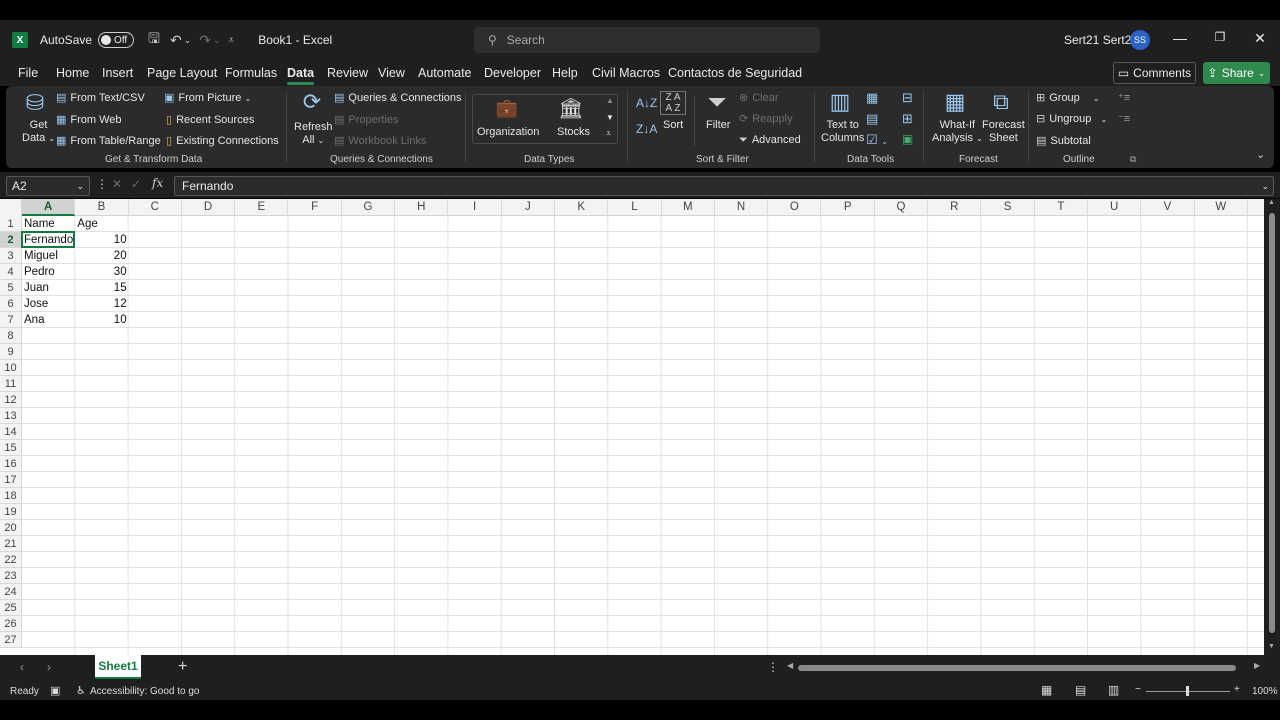 The height and width of the screenshot is (720, 1280). I want to click on workbook-links-button: ▤ Workbook Links, so click(380, 140).